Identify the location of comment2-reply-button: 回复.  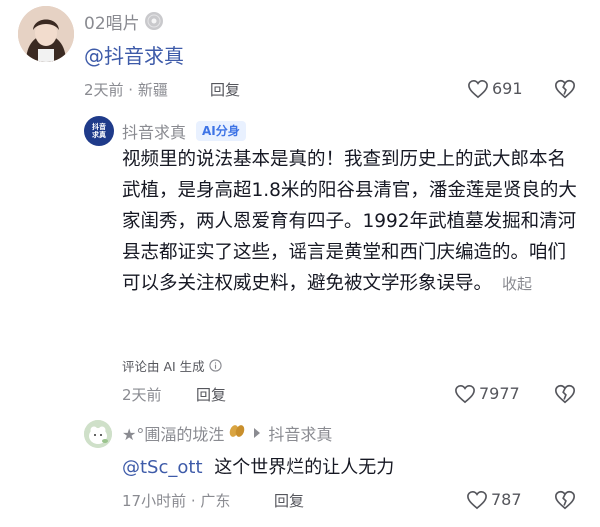
(211, 394).